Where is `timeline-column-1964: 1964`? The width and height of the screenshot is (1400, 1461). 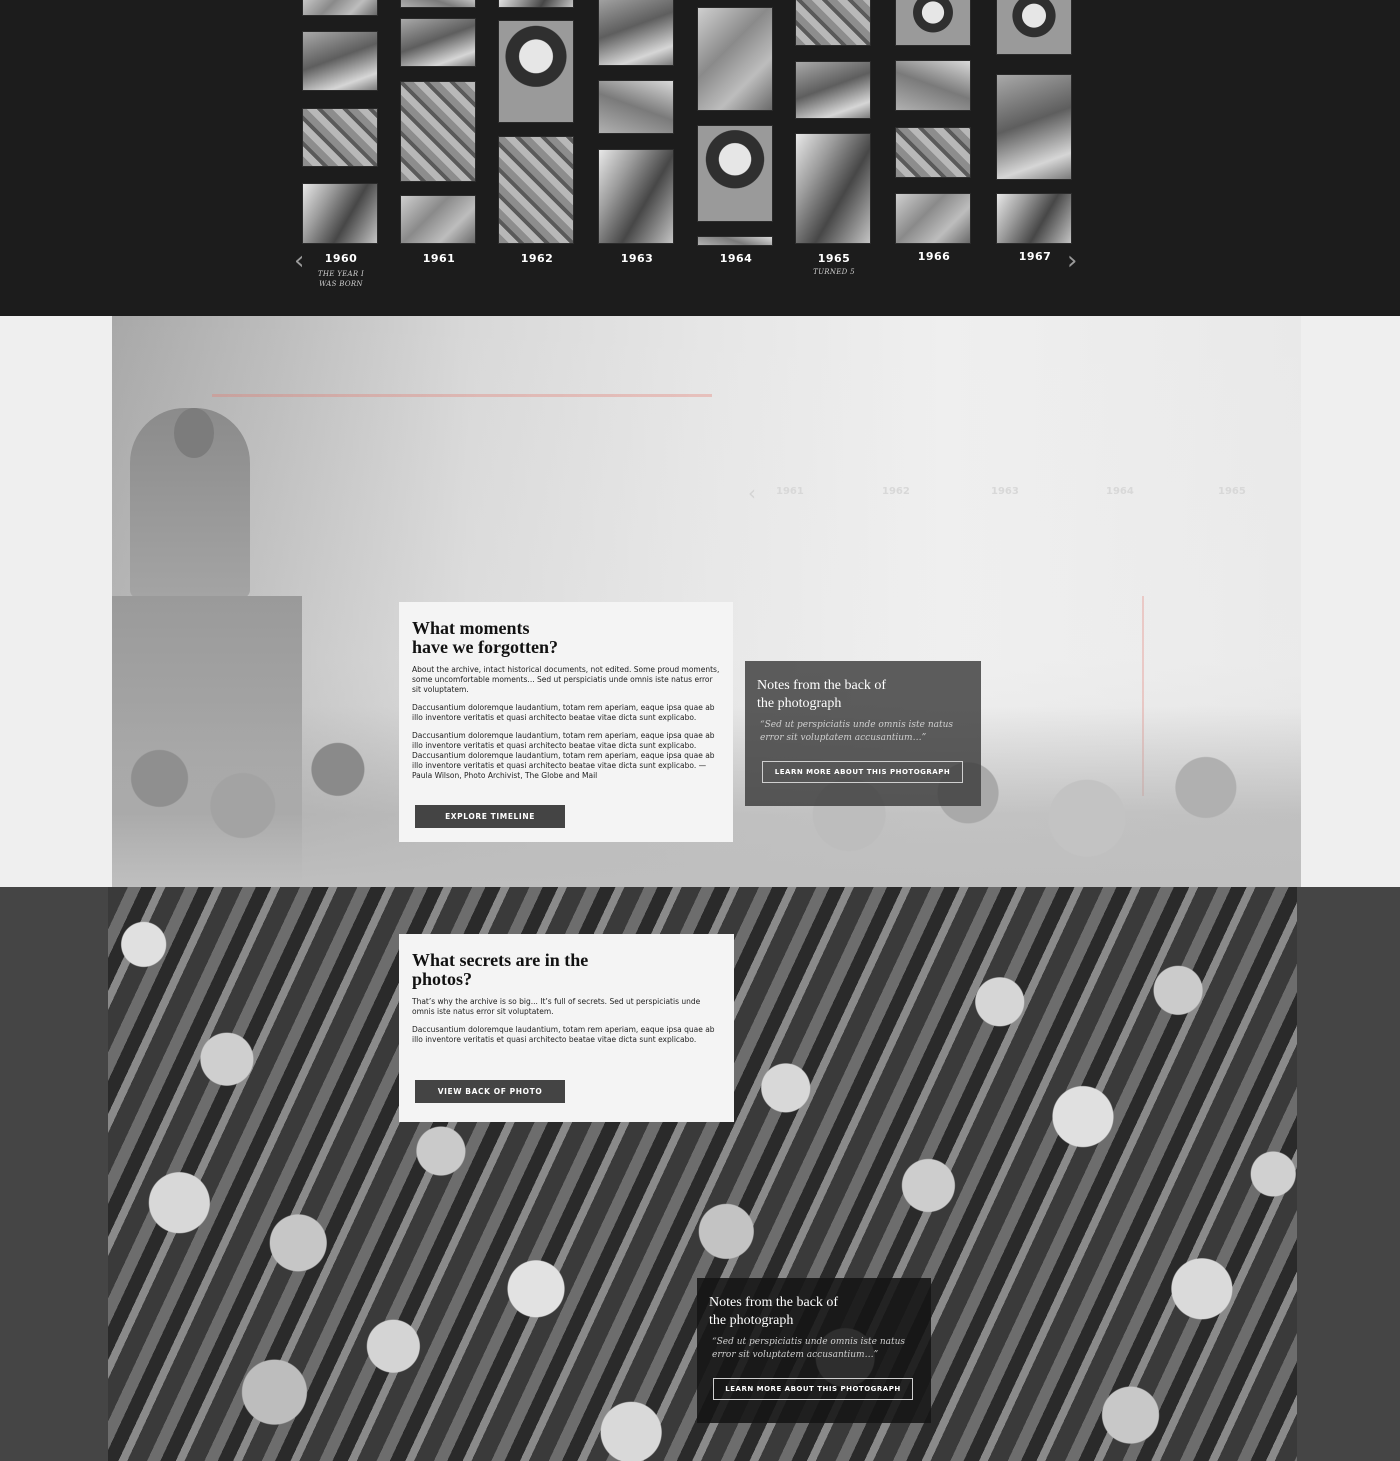 timeline-column-1964: 1964 is located at coordinates (736, 158).